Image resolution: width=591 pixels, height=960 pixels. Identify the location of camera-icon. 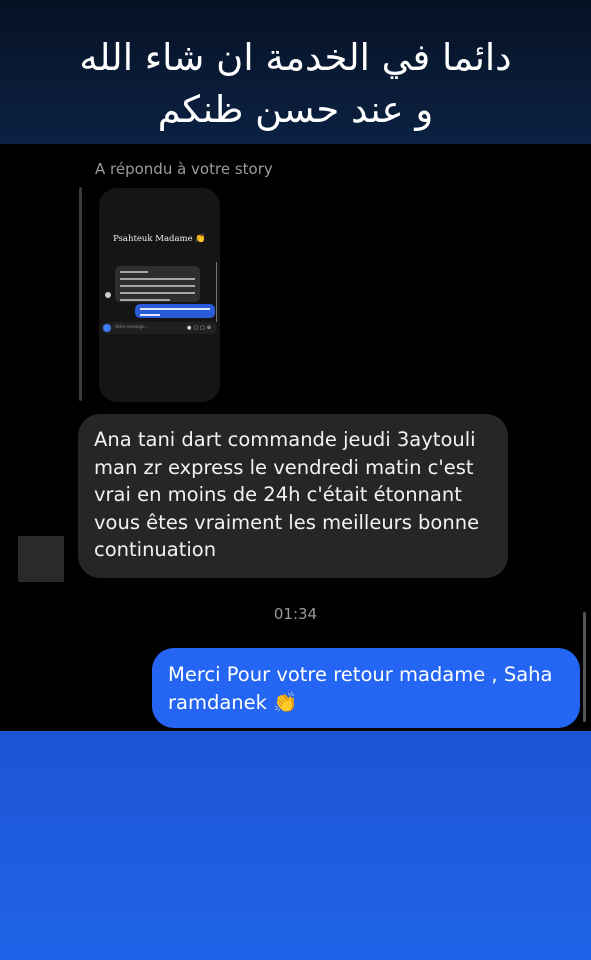
(107, 328).